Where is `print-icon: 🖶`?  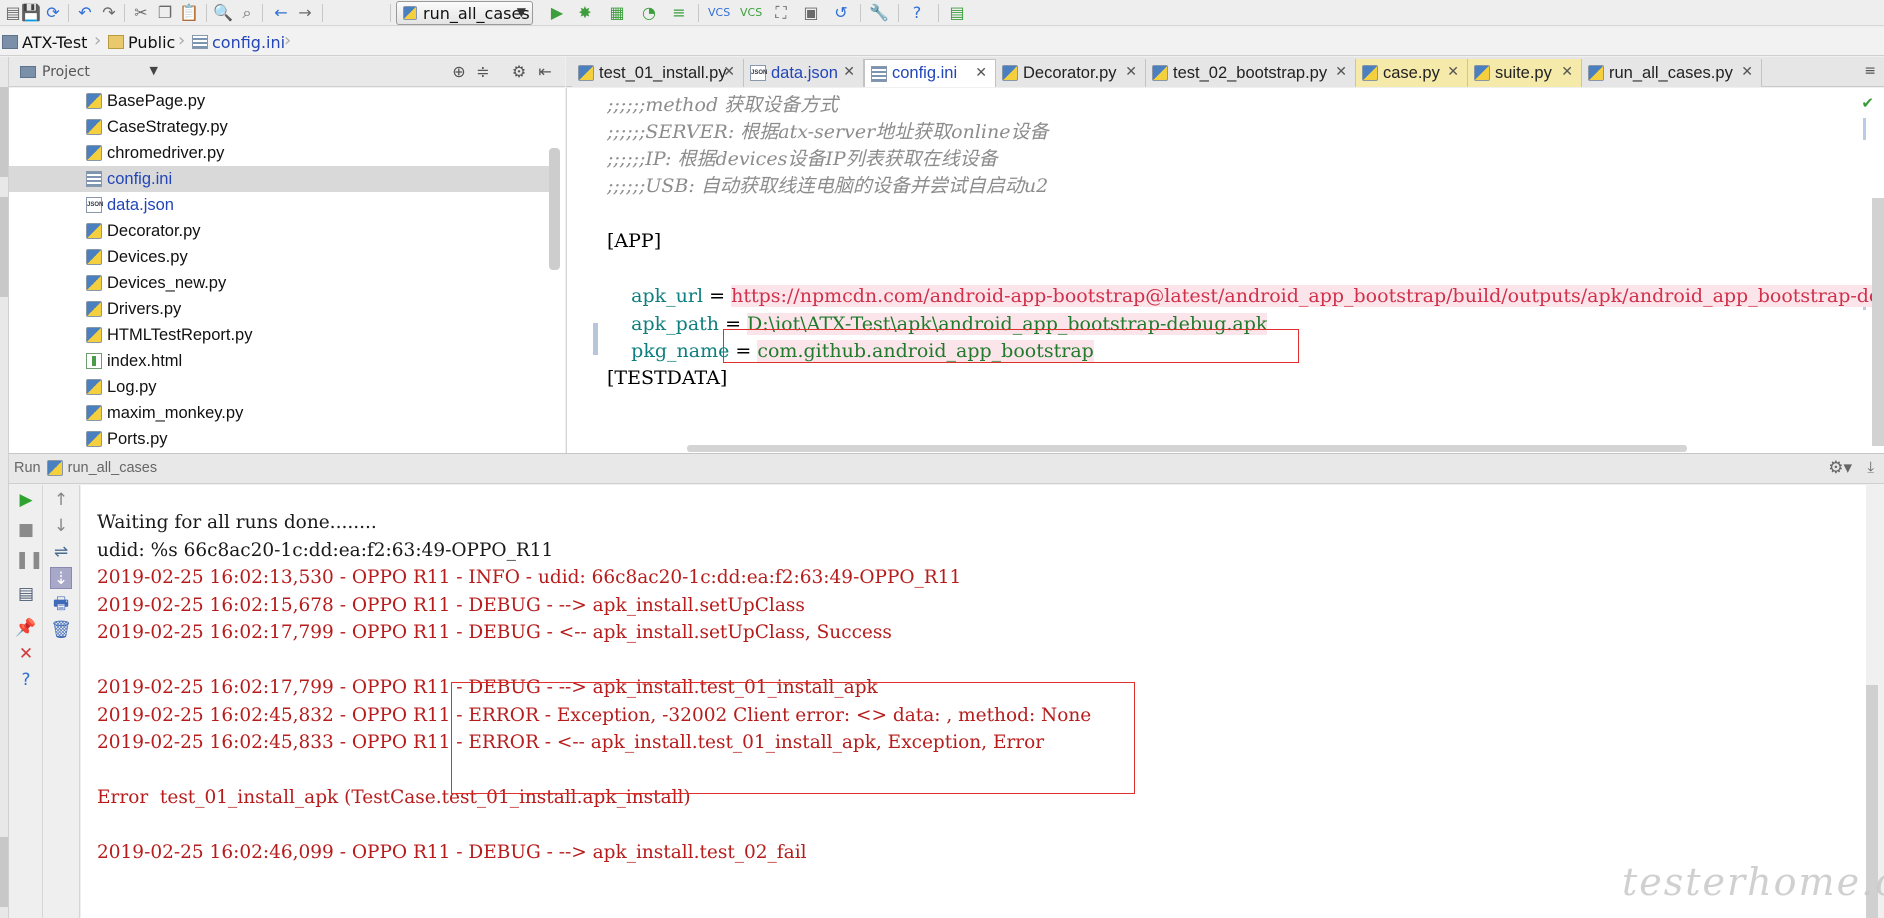 print-icon: 🖶 is located at coordinates (61, 604).